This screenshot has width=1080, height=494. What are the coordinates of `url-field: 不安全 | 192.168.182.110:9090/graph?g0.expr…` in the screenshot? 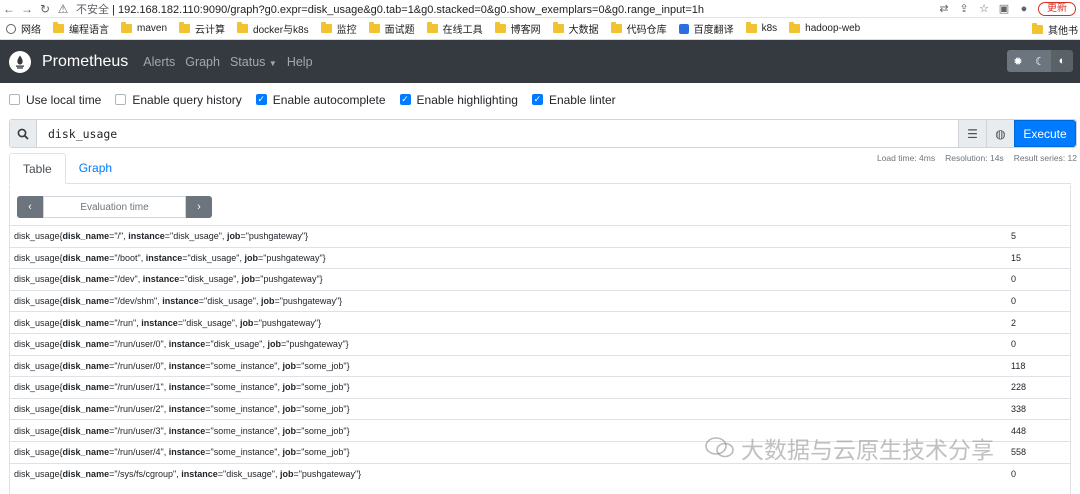 It's located at (390, 9).